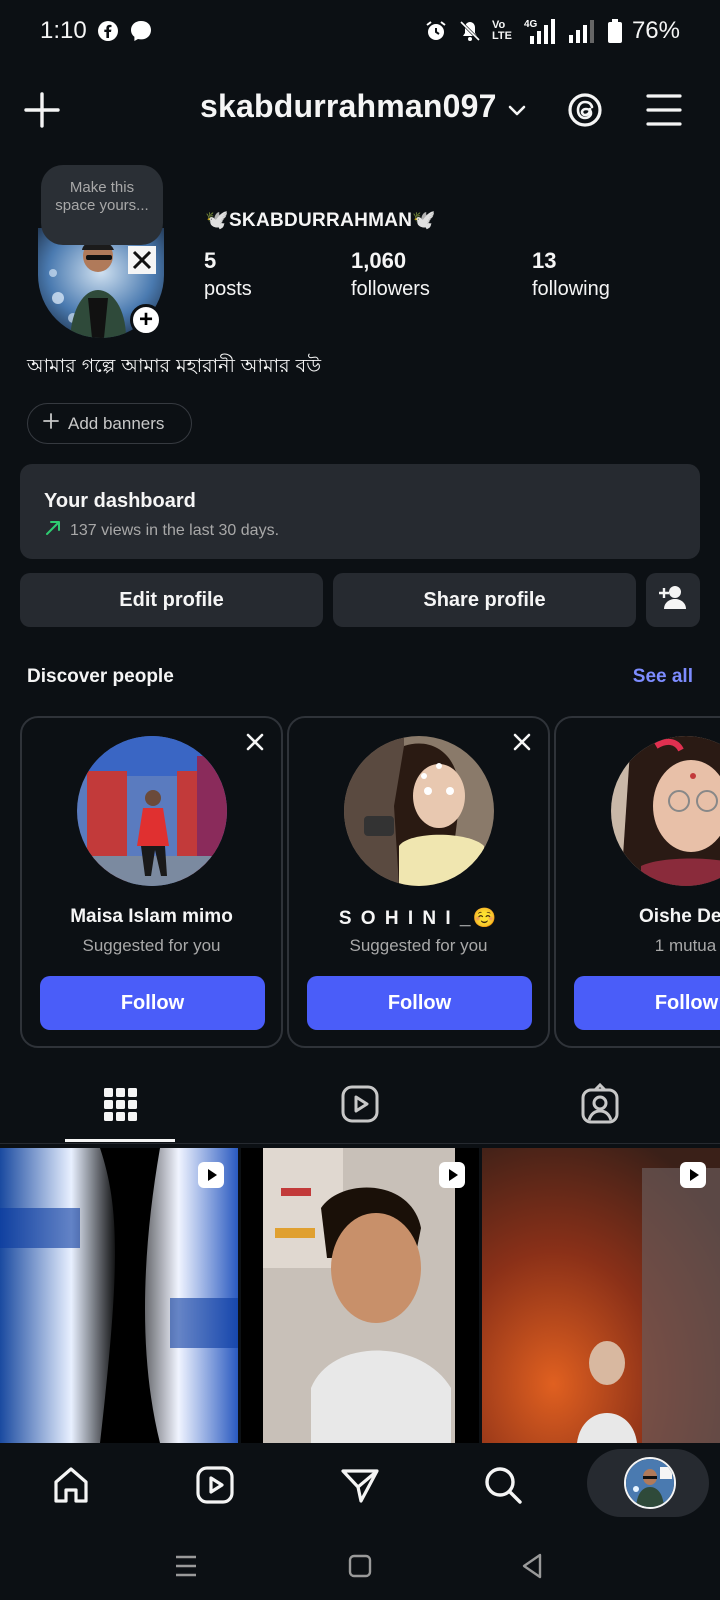  Describe the element at coordinates (655, 30) in the screenshot. I see `battery-percent: 76%` at that location.